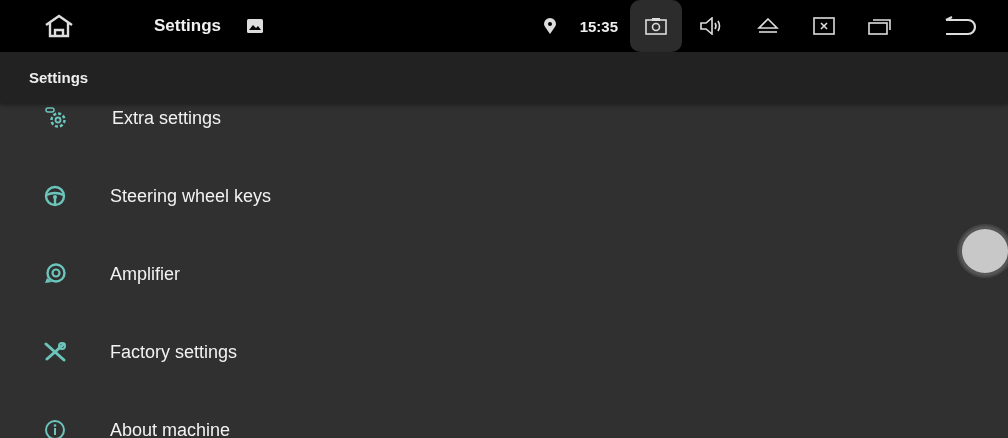 Image resolution: width=1008 pixels, height=438 pixels. Describe the element at coordinates (768, 26) in the screenshot. I see `eject-icon` at that location.